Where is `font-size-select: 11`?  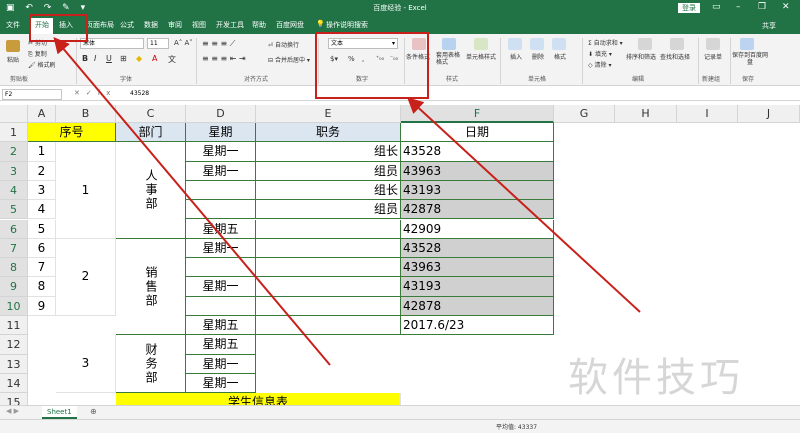
font-size-select: 11 is located at coordinates (158, 43).